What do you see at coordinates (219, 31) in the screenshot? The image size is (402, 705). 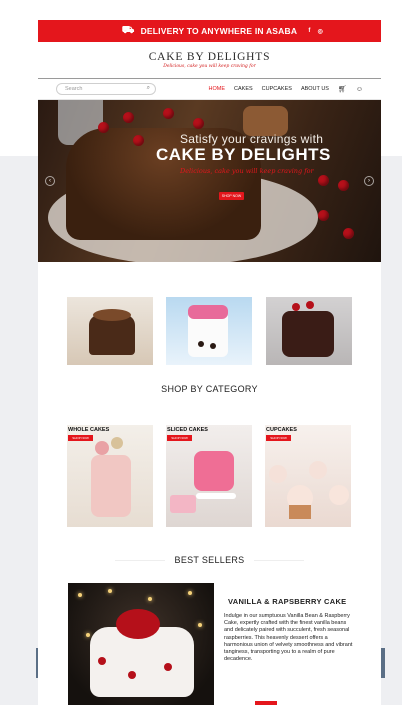 I see `promo-text: DELIVERY TO ANYWHERE IN ASABA` at bounding box center [219, 31].